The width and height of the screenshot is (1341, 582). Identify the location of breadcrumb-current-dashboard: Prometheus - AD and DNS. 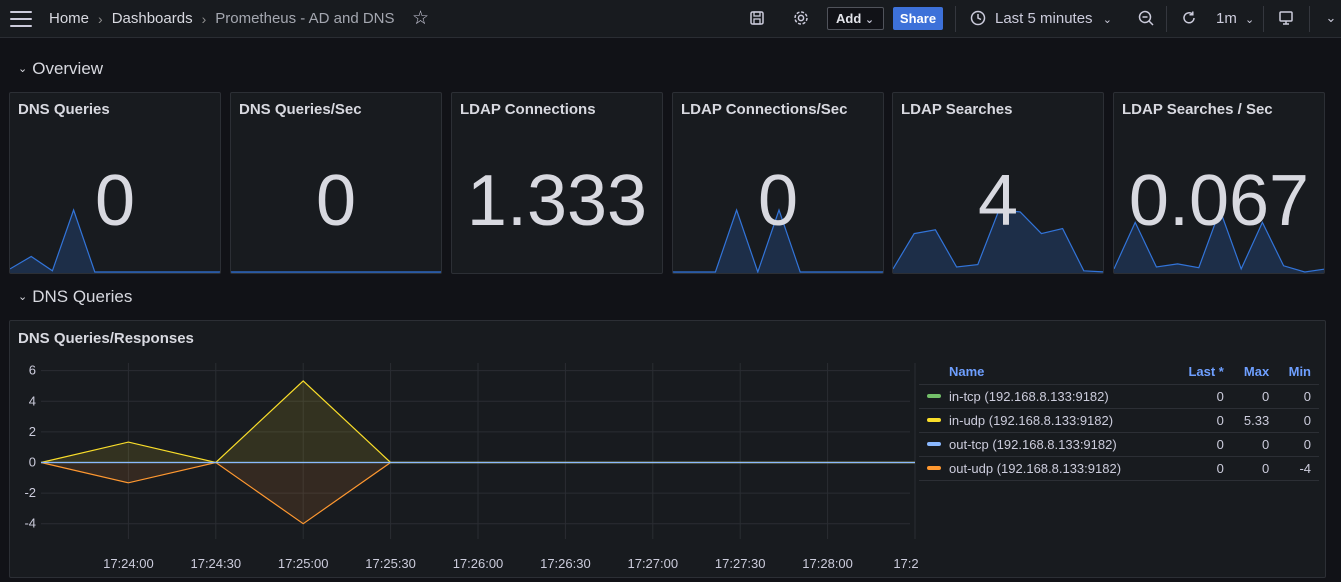
(305, 18).